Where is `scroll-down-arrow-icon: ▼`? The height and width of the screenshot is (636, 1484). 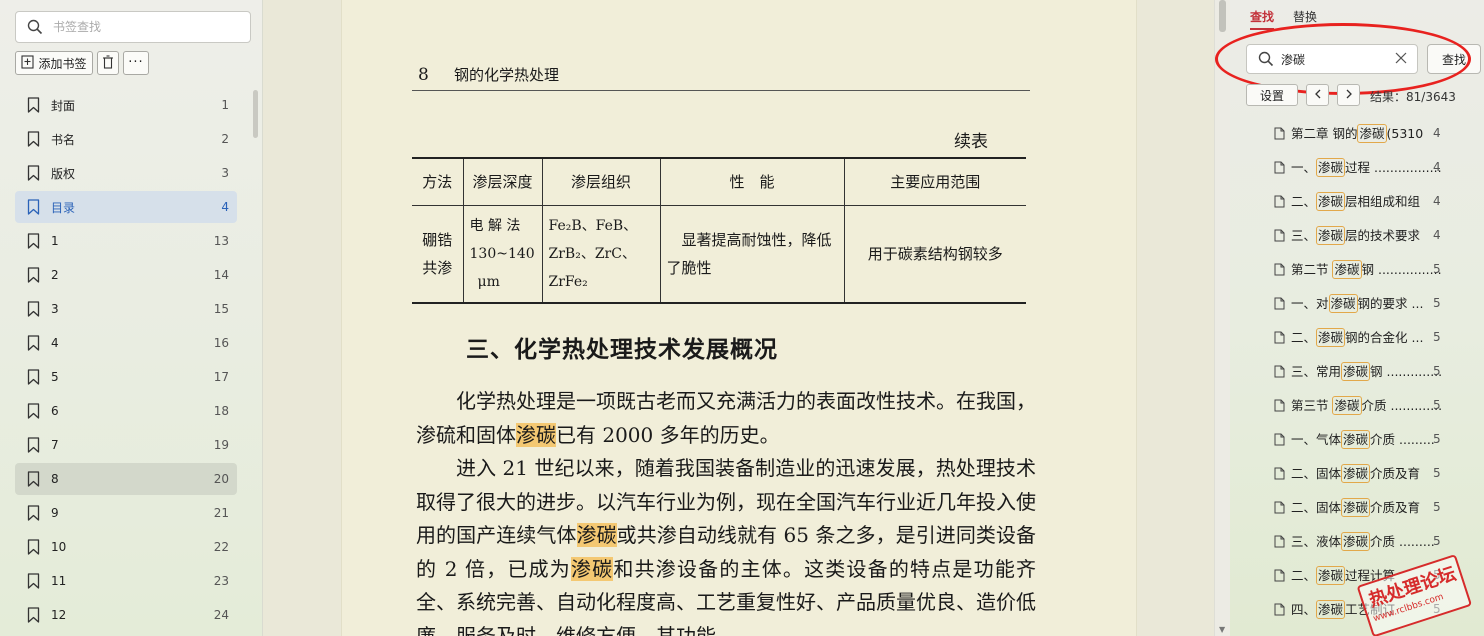
scroll-down-arrow-icon: ▼ is located at coordinates (1222, 629).